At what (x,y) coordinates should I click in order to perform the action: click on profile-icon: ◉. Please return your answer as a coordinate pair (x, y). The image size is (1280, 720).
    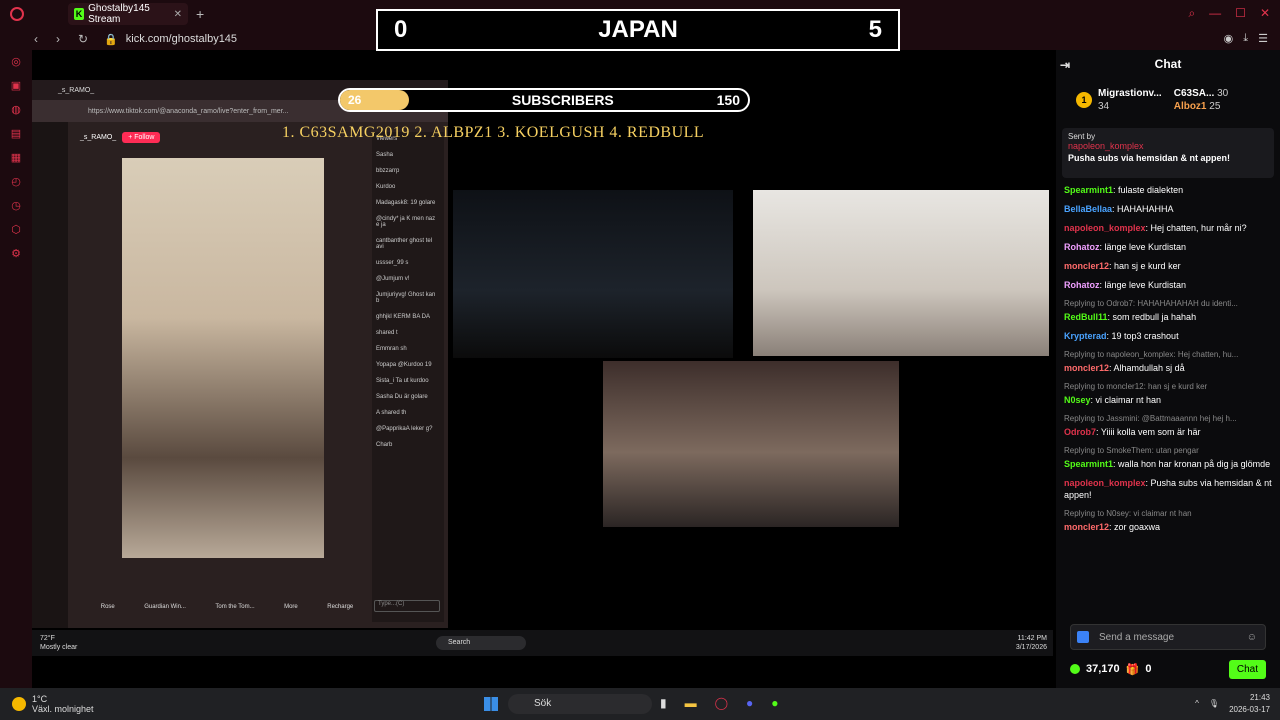
    Looking at the image, I should click on (1229, 38).